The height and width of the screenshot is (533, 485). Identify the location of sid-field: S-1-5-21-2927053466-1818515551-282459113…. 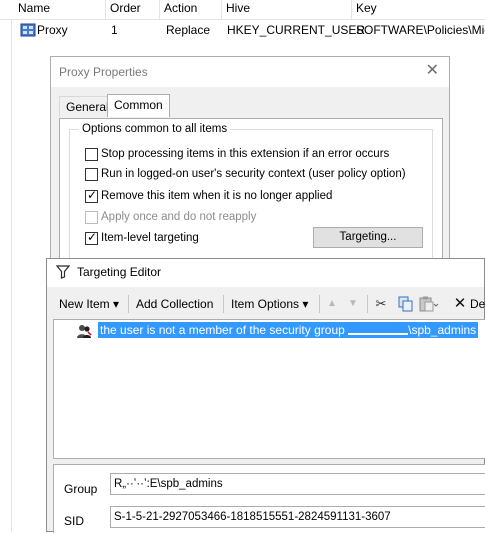
(297, 517).